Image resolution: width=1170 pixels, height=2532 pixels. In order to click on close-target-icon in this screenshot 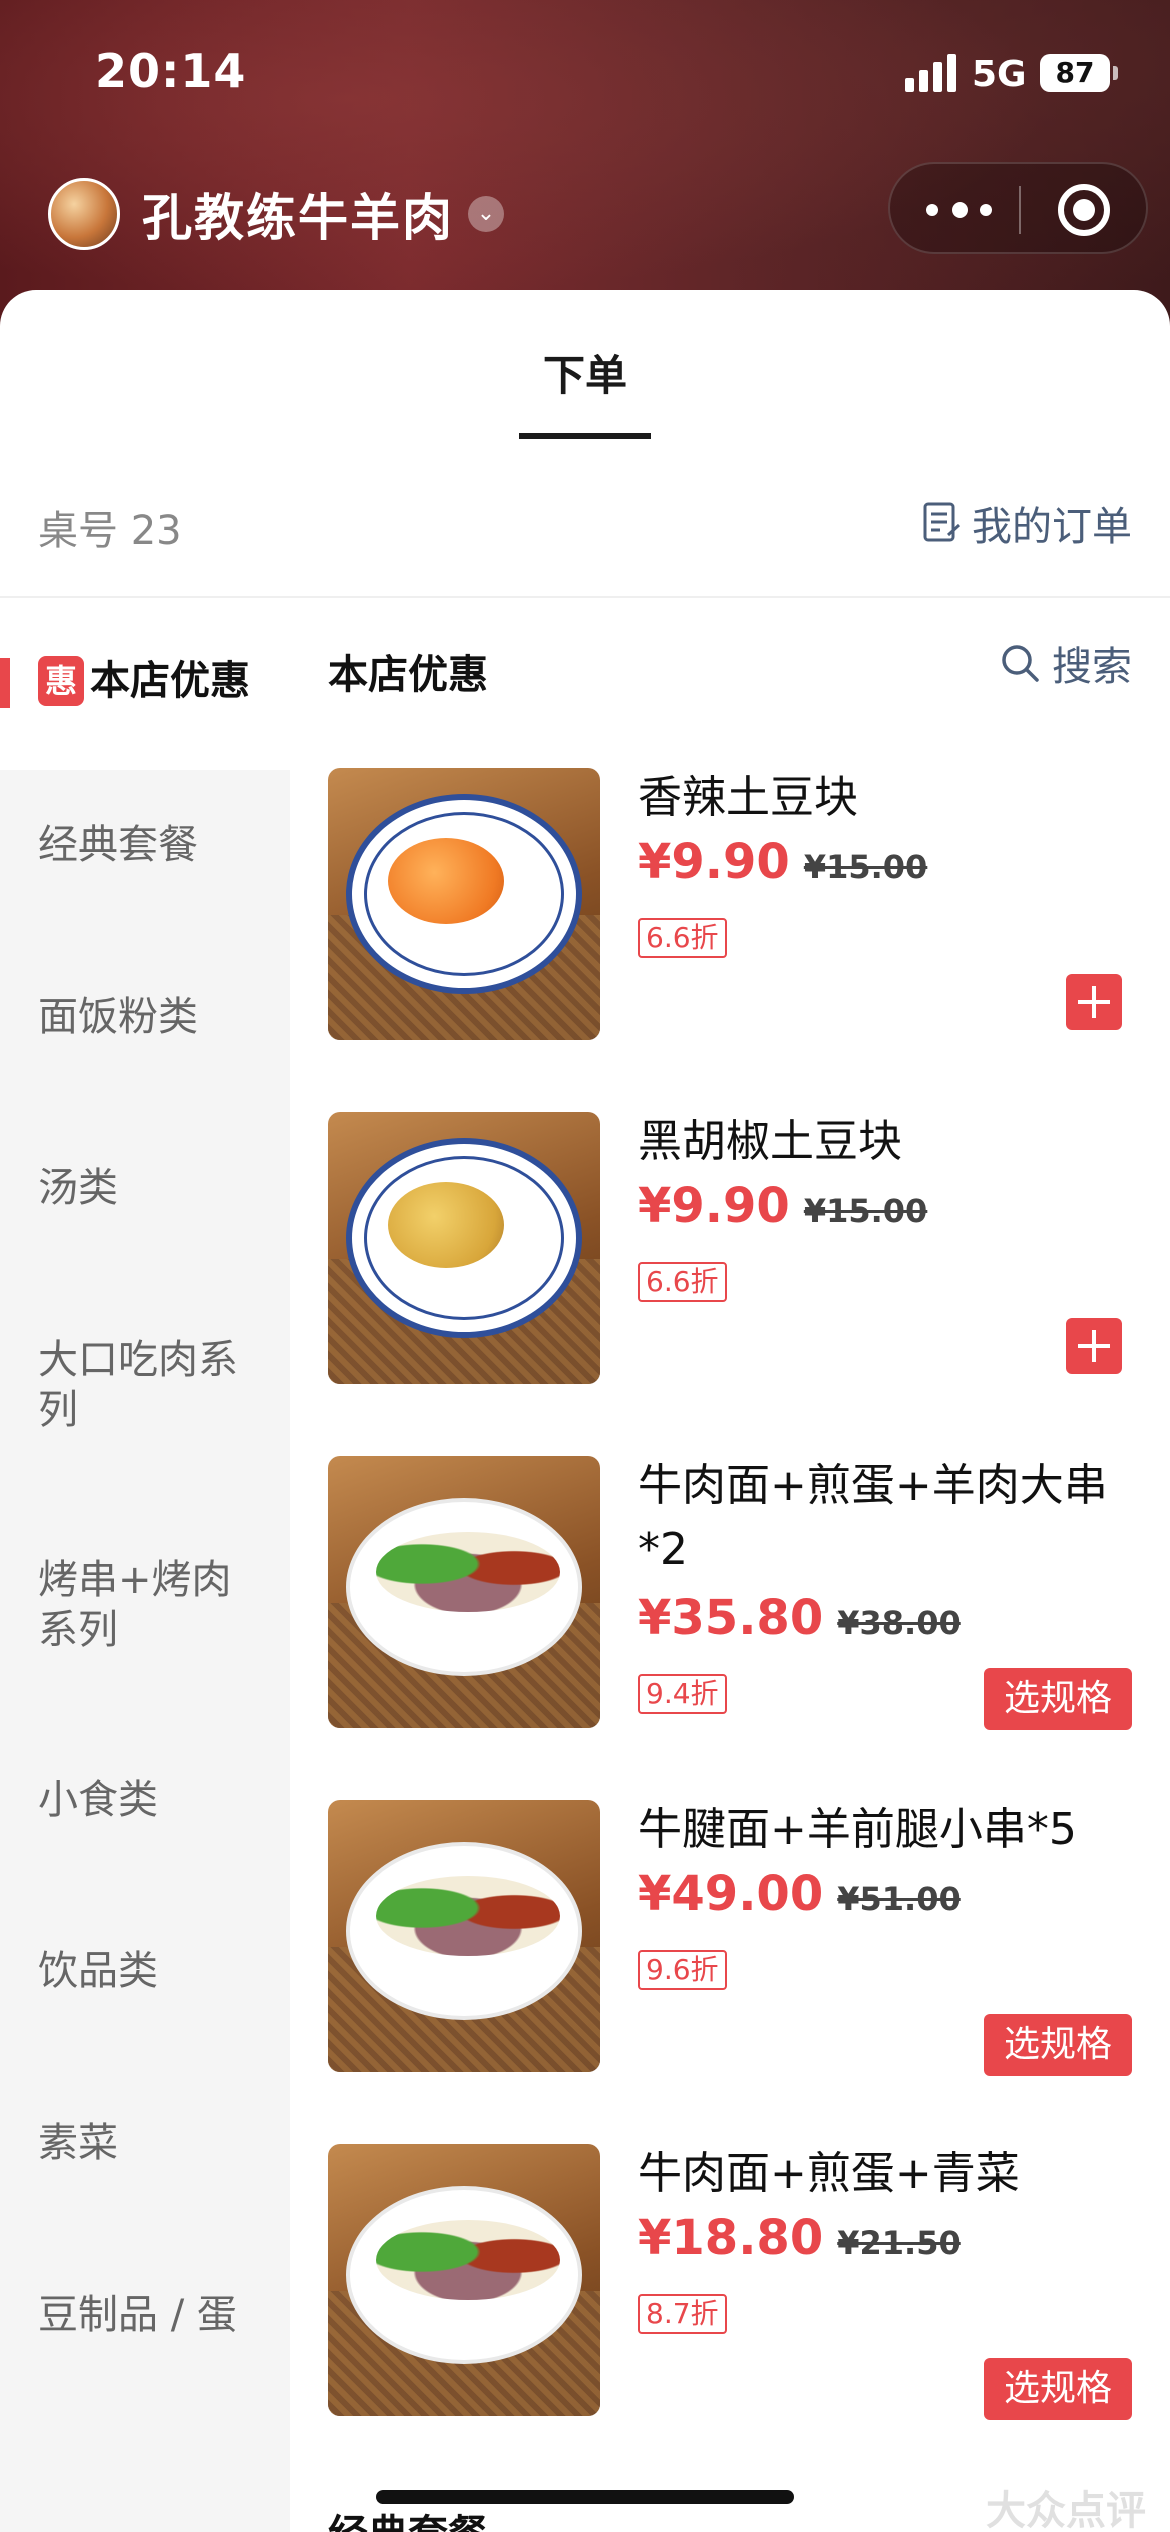, I will do `click(1084, 210)`.